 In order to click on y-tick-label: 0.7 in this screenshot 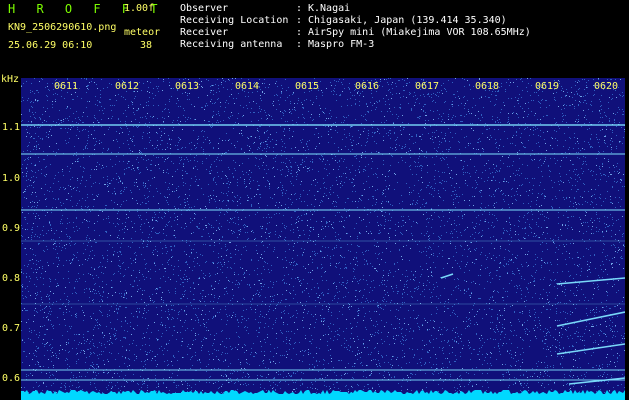, I will do `click(11, 328)`.